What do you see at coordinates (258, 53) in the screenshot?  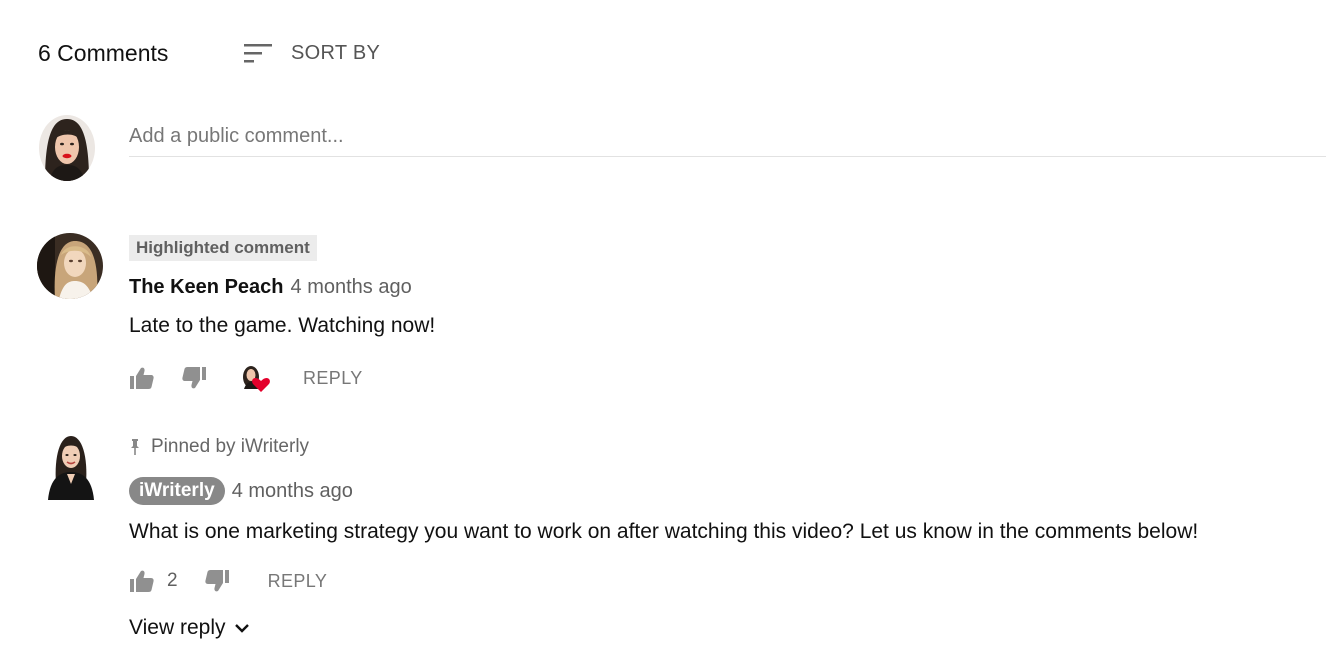 I see `sort-icon` at bounding box center [258, 53].